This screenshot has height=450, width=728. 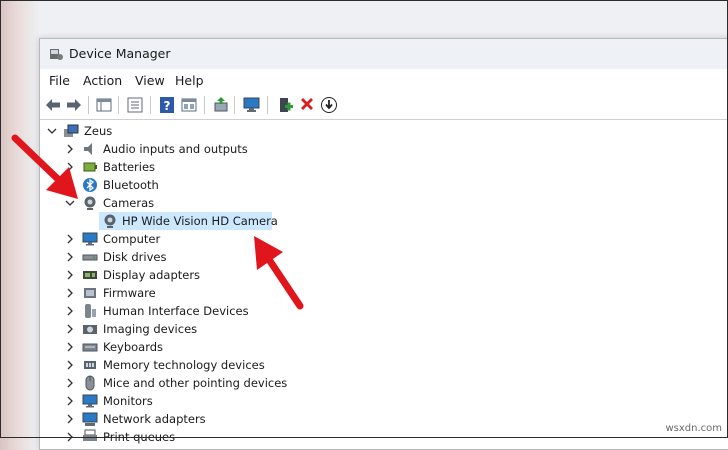 What do you see at coordinates (279, 273) in the screenshot?
I see `red-arrow-camera-device` at bounding box center [279, 273].